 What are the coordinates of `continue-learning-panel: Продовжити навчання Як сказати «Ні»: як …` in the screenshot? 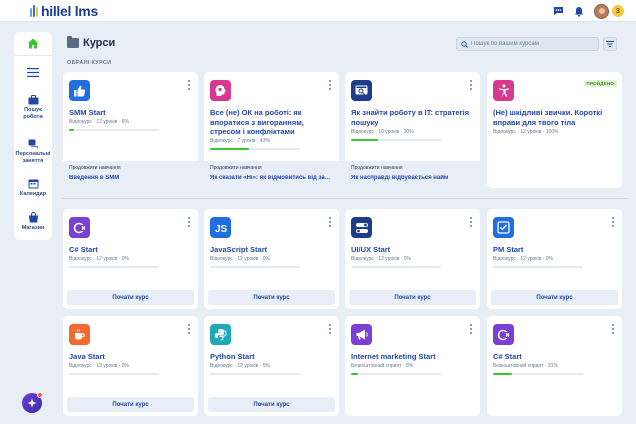 It's located at (271, 174).